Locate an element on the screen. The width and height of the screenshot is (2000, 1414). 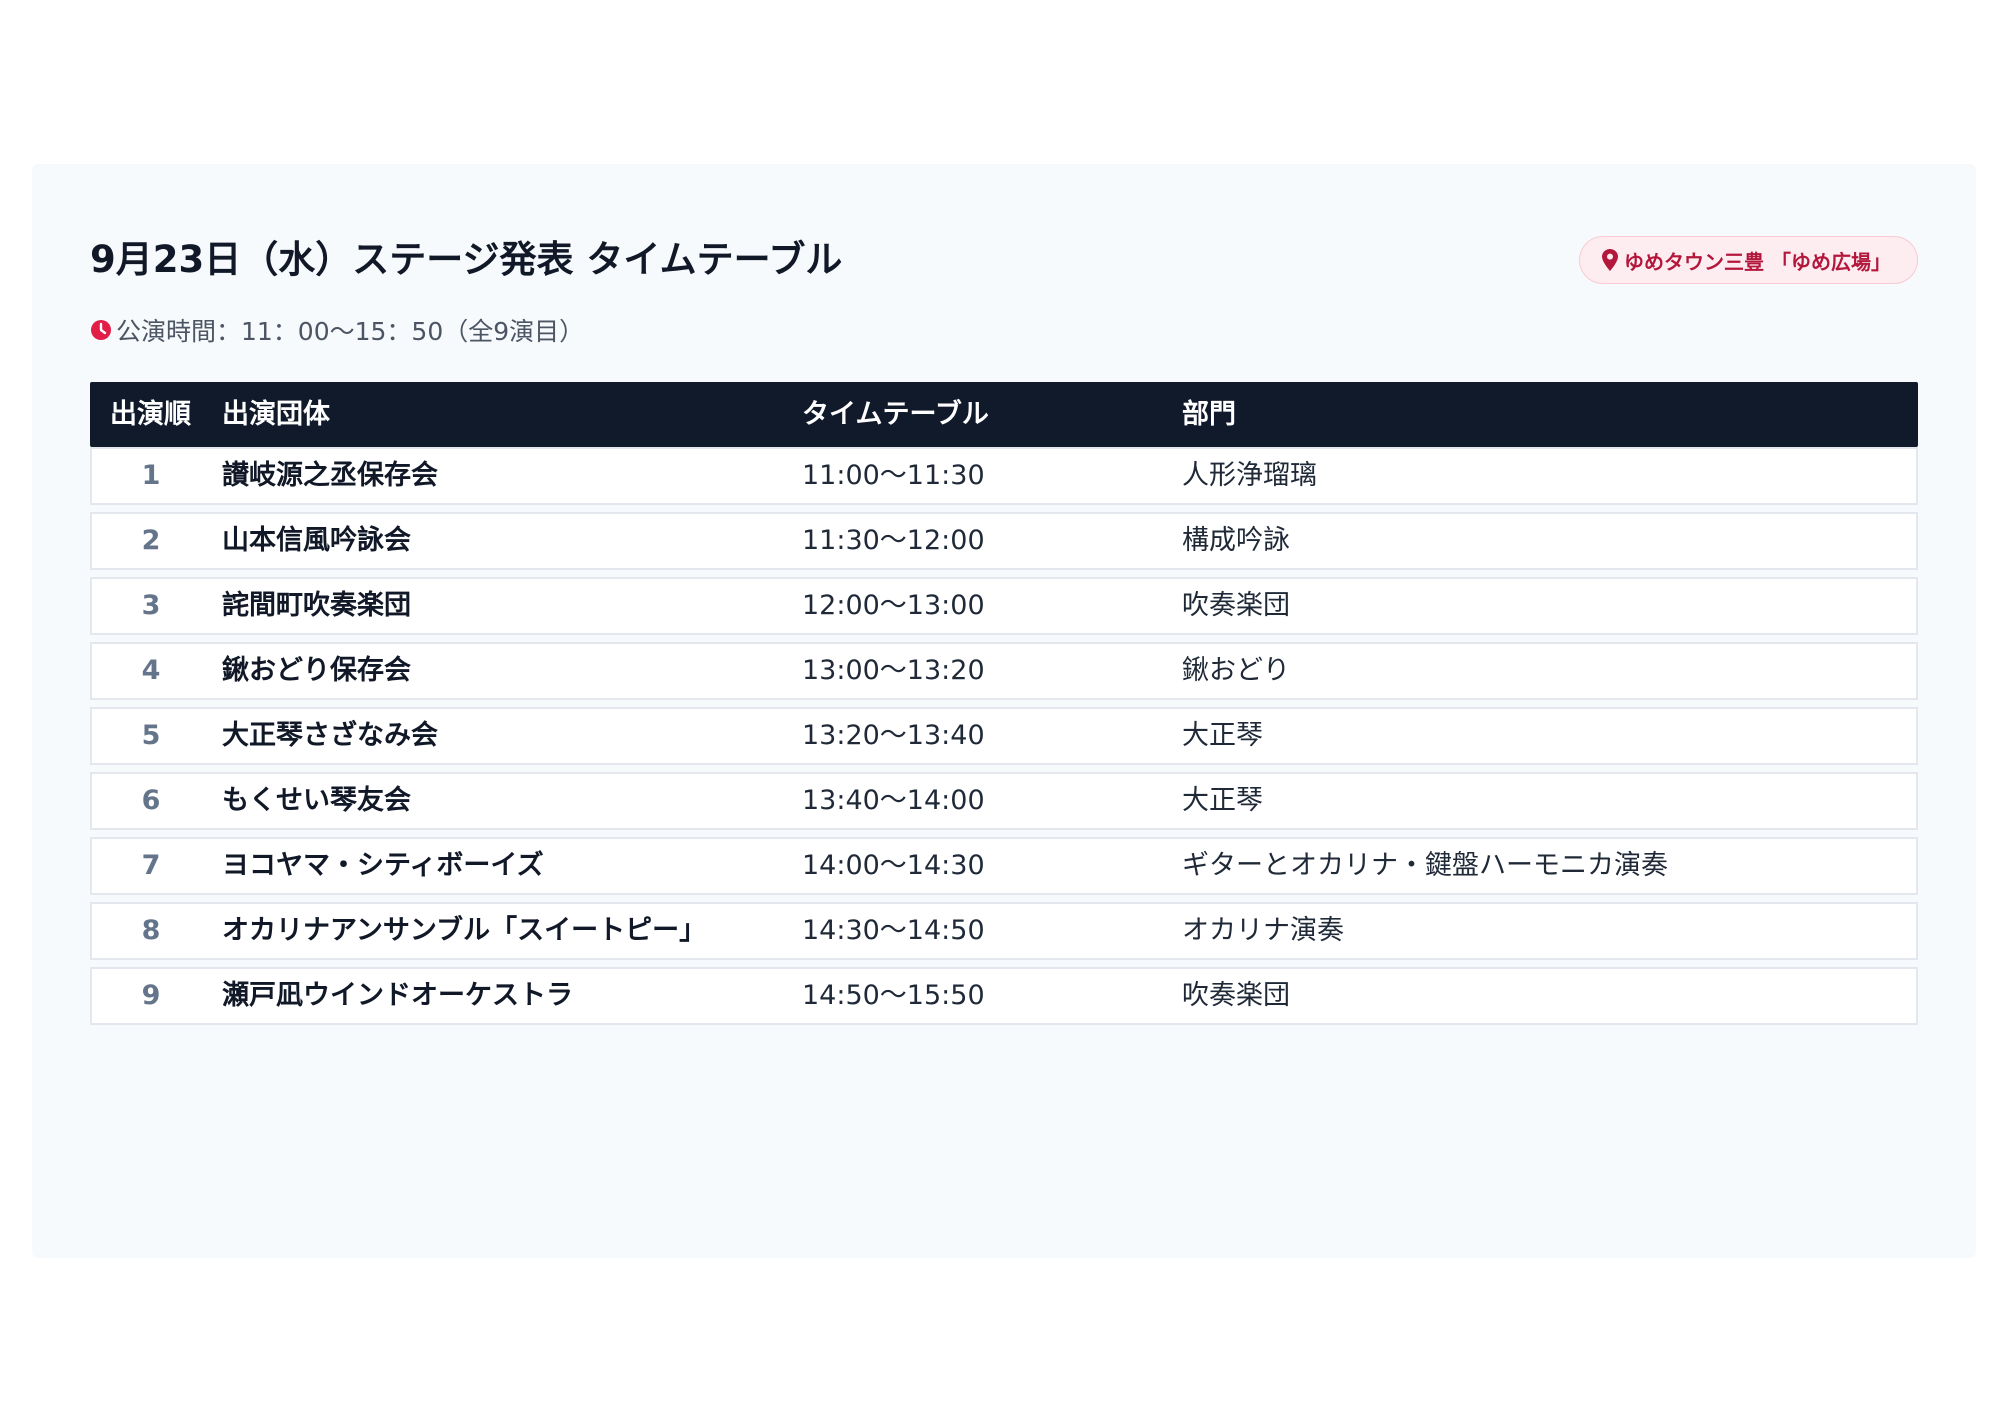
venue-badge: ゆめタウン三豊 「ゆめ広場」 is located at coordinates (1748, 260).